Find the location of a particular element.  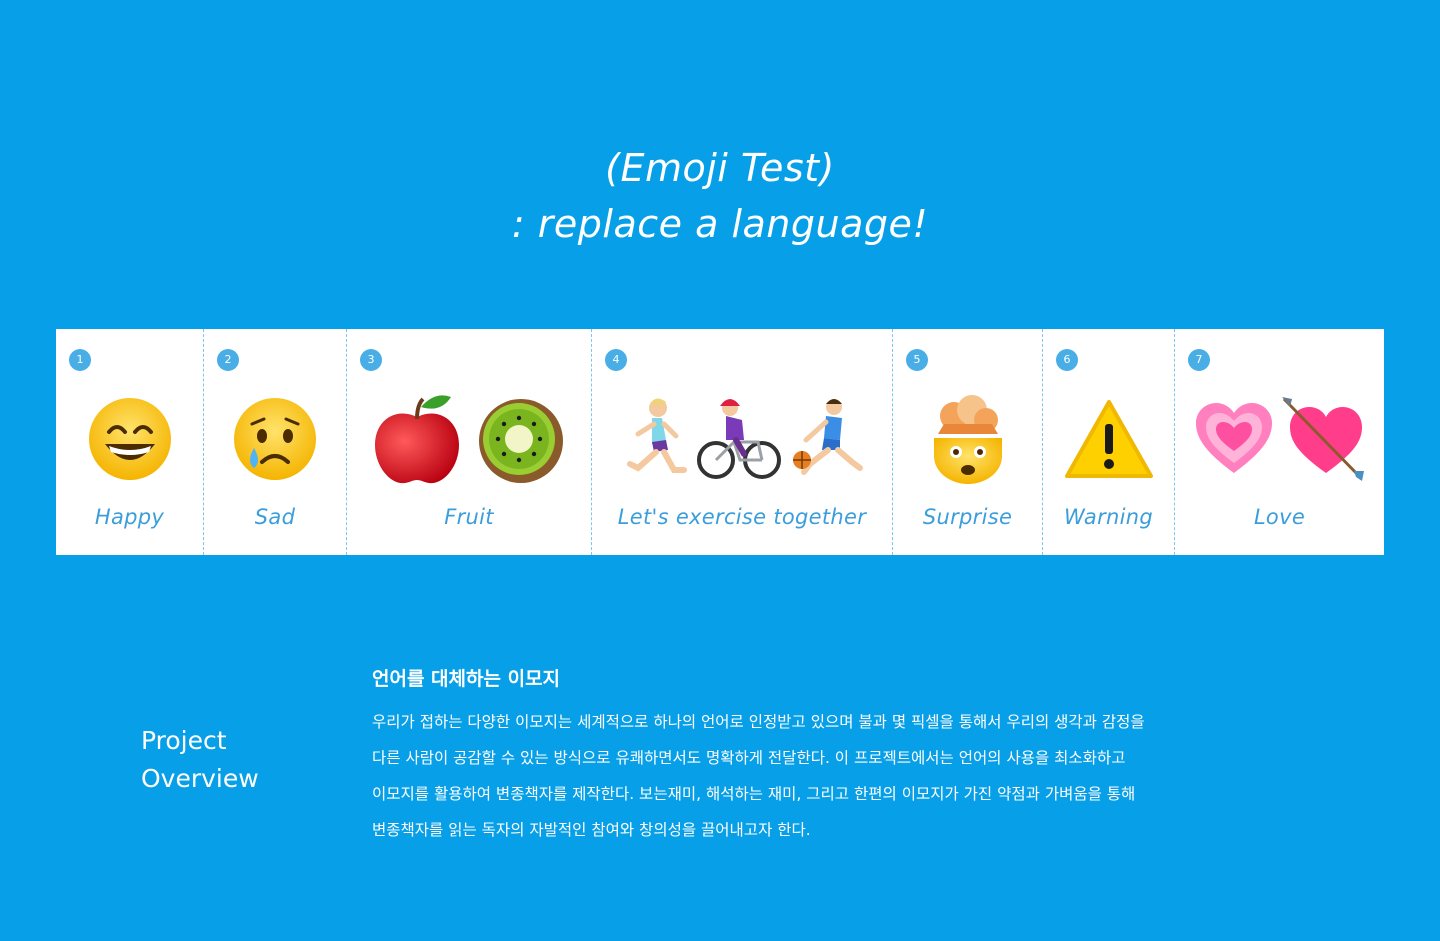

card-label: Warning is located at coordinates (1108, 517).